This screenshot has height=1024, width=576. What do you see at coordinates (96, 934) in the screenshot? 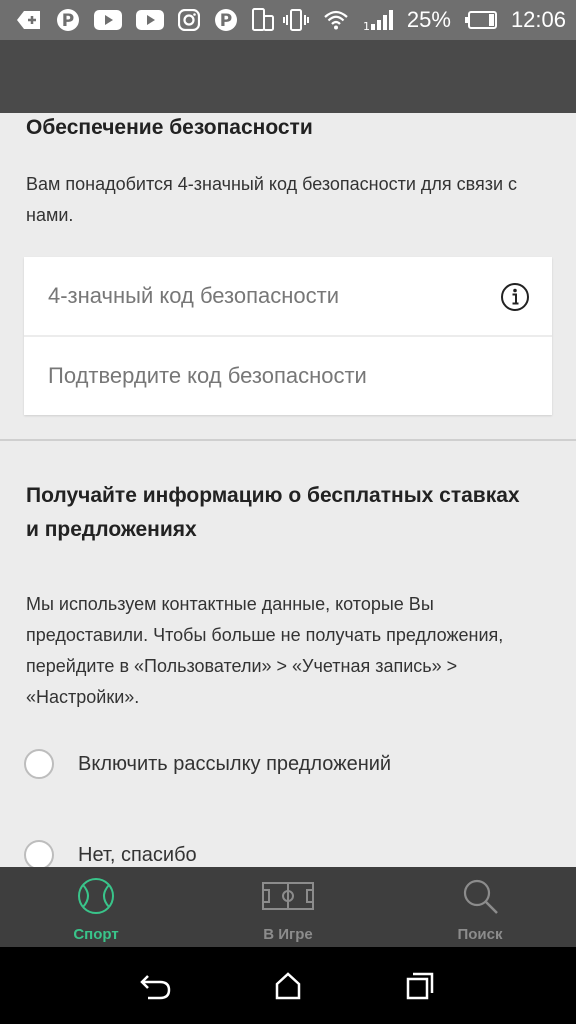
I see `nav-label: Спорт` at bounding box center [96, 934].